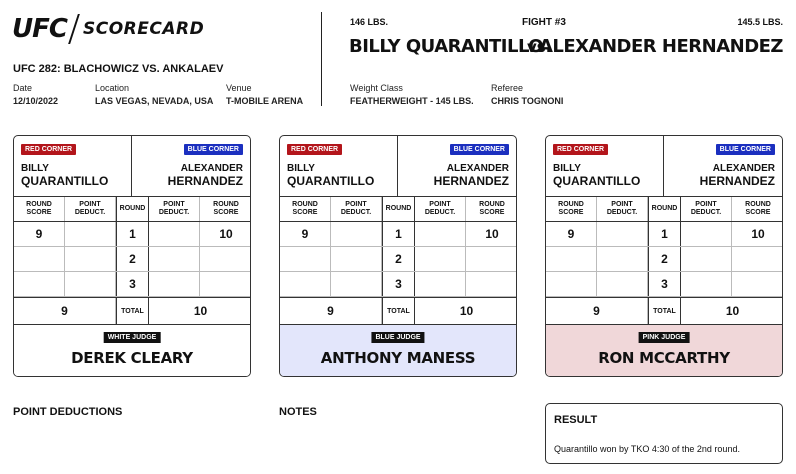 Image resolution: width=796 pixels, height=474 pixels. I want to click on judge-badge: WHITE JUDGE, so click(132, 337).